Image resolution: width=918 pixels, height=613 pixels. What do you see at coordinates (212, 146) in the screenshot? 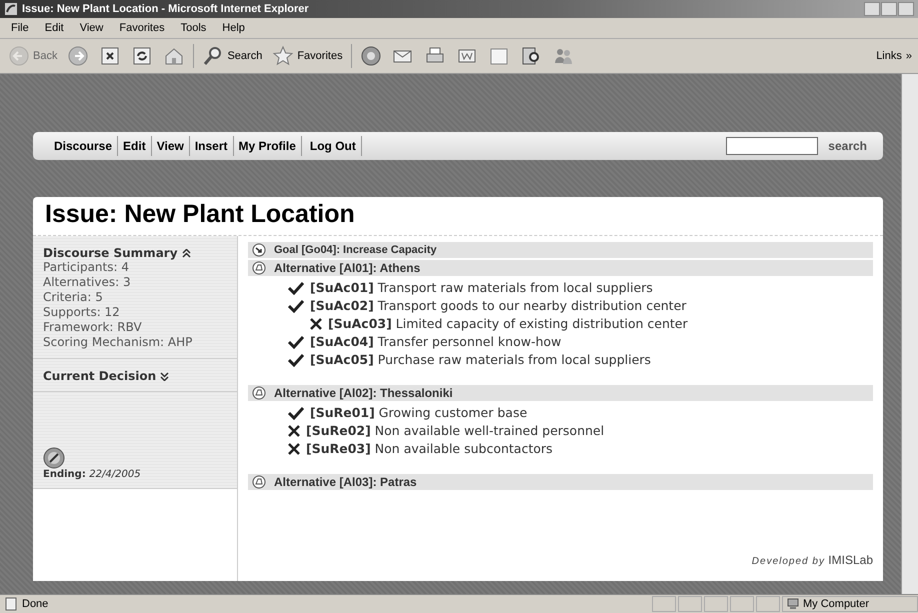
I see `nav-link: Insert` at bounding box center [212, 146].